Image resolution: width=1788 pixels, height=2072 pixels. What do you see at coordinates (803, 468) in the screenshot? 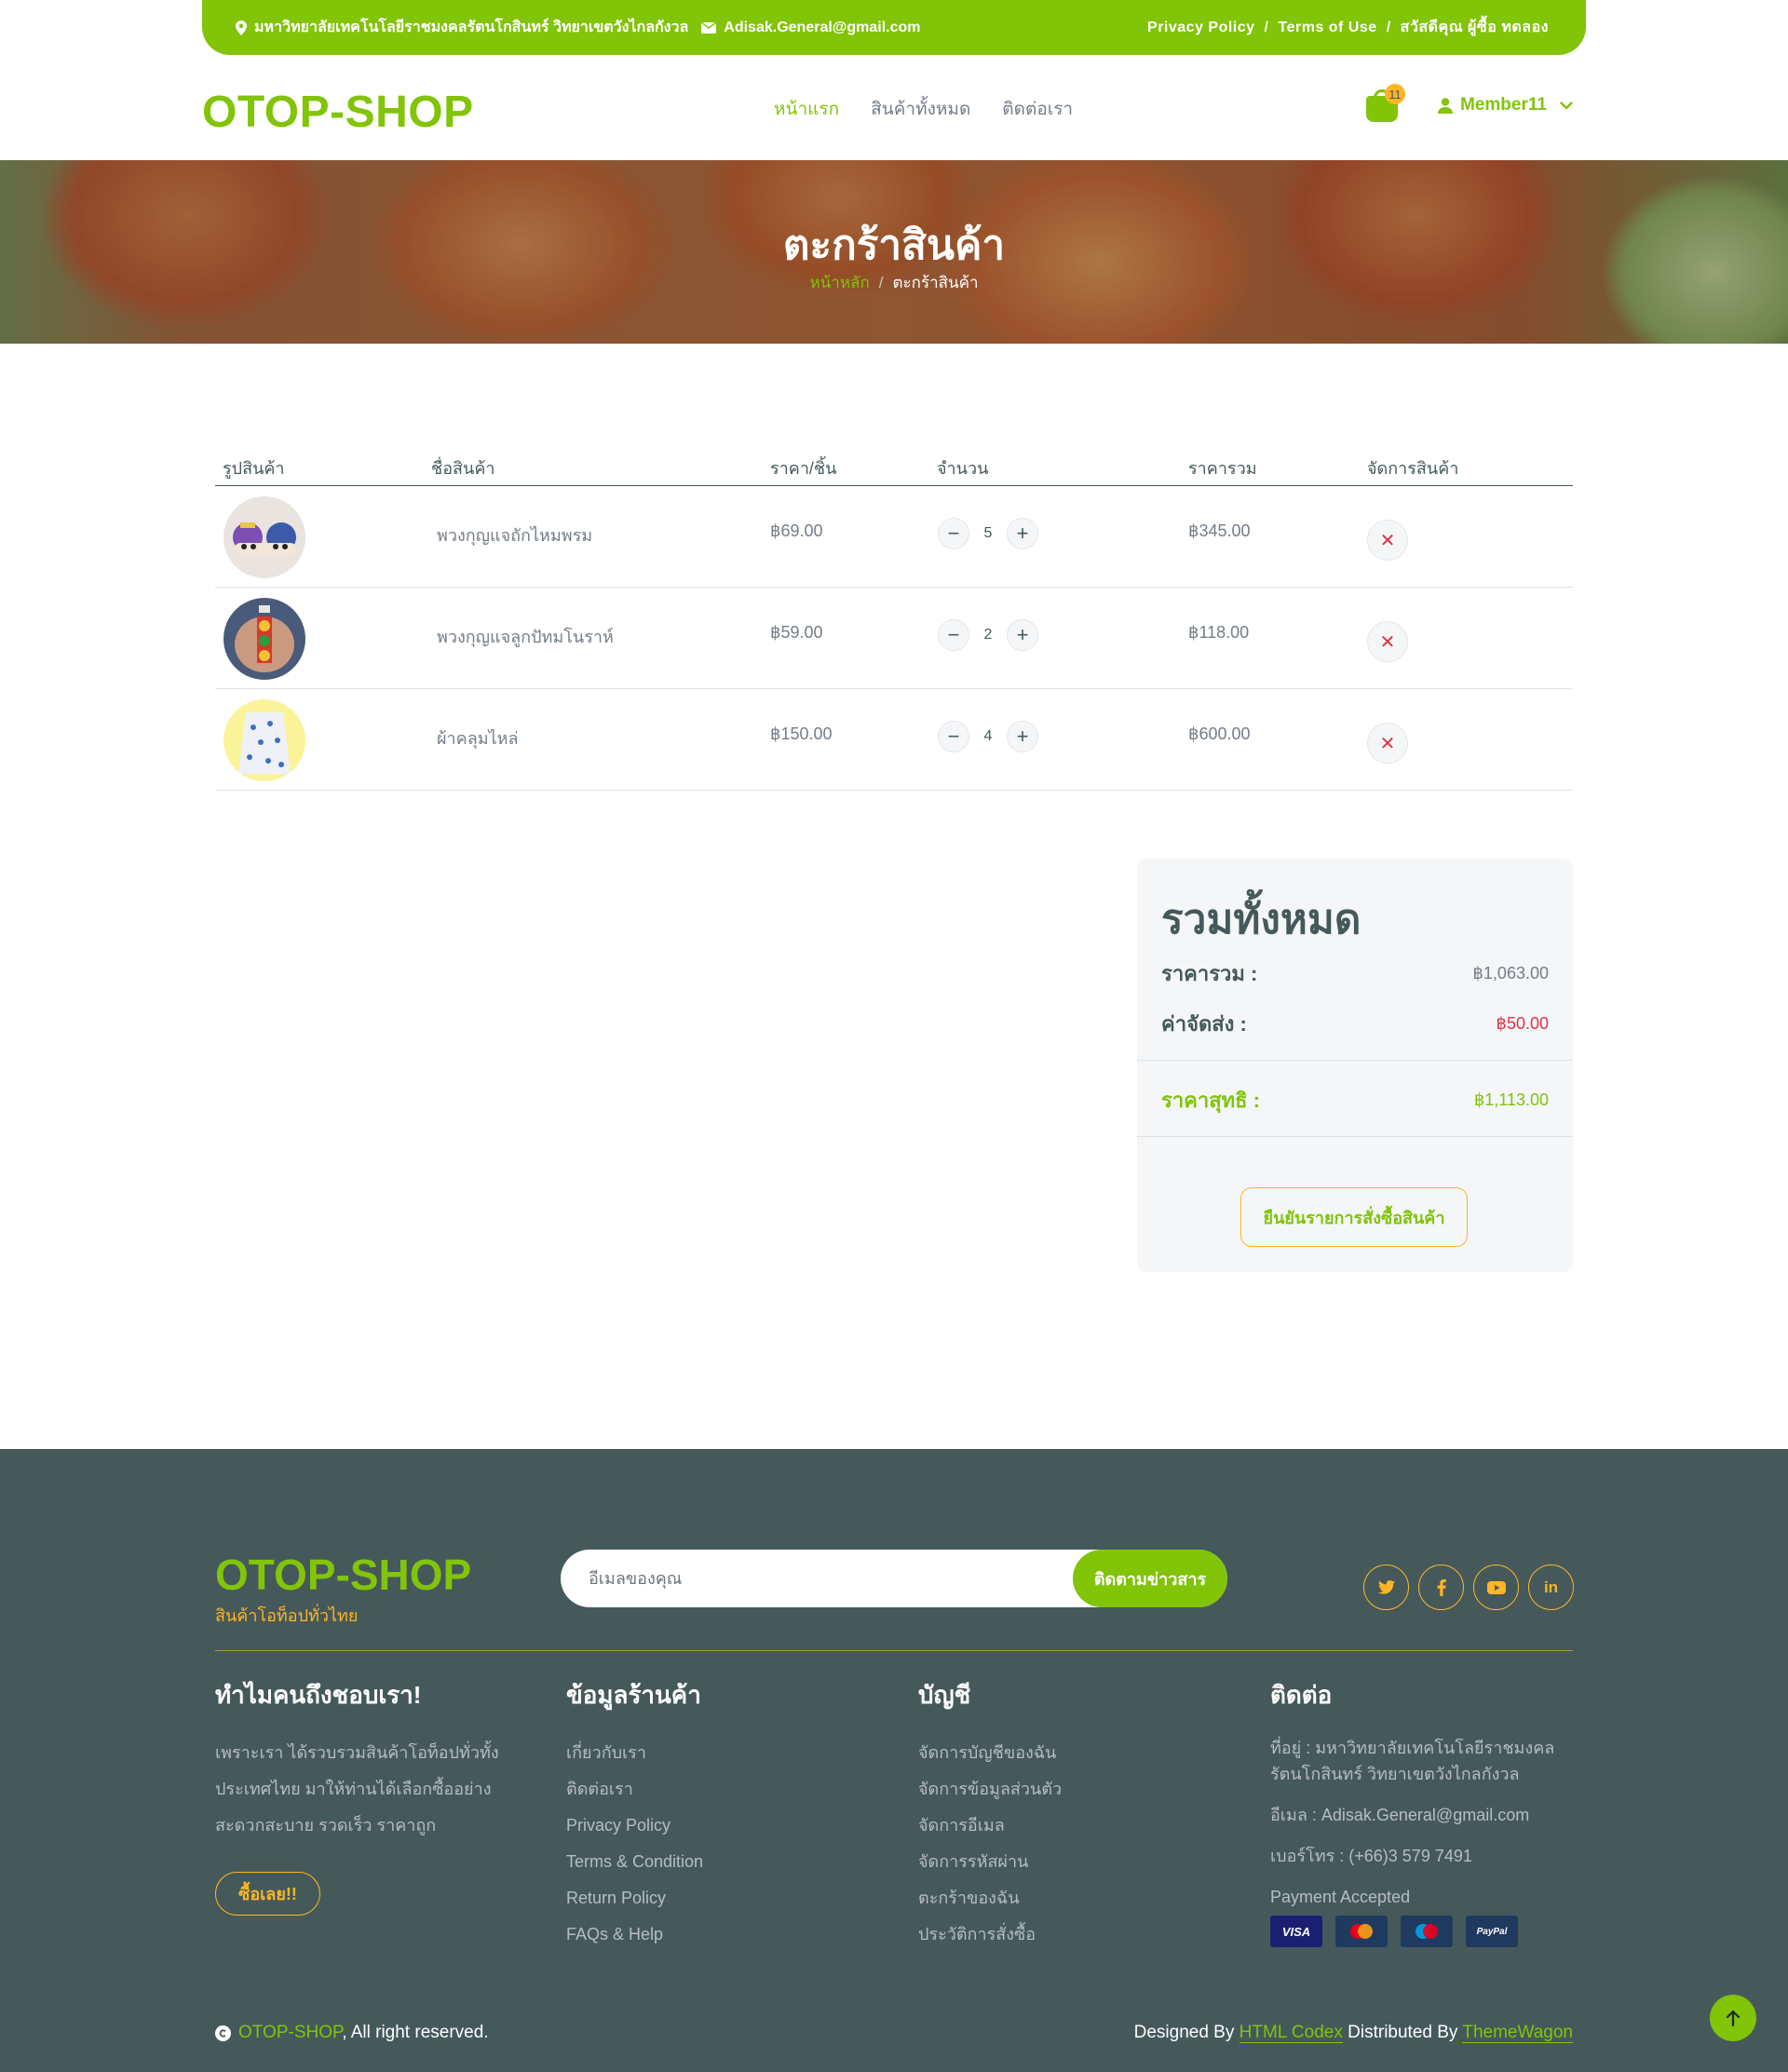
I see `header-unit-price: ราคา/ชิ้น` at bounding box center [803, 468].